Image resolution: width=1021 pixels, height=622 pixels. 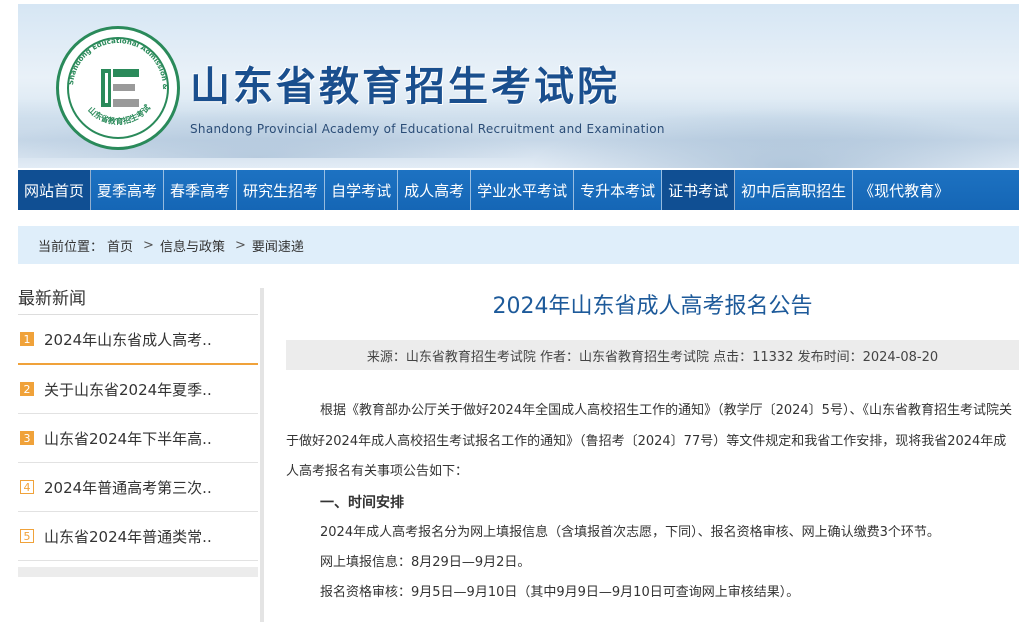 What do you see at coordinates (128, 487) in the screenshot?
I see `news-item-title: 2024年普通高考第三次..` at bounding box center [128, 487].